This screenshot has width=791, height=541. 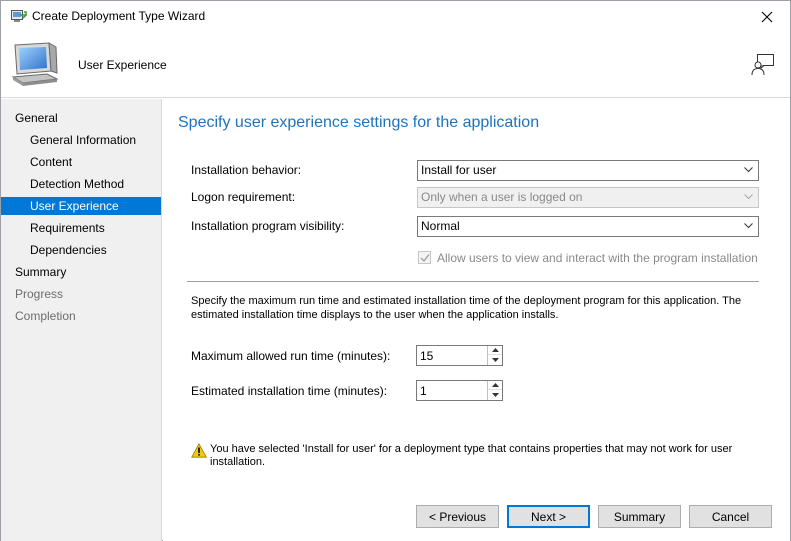 What do you see at coordinates (457, 516) in the screenshot?
I see `previous-button: < Previous` at bounding box center [457, 516].